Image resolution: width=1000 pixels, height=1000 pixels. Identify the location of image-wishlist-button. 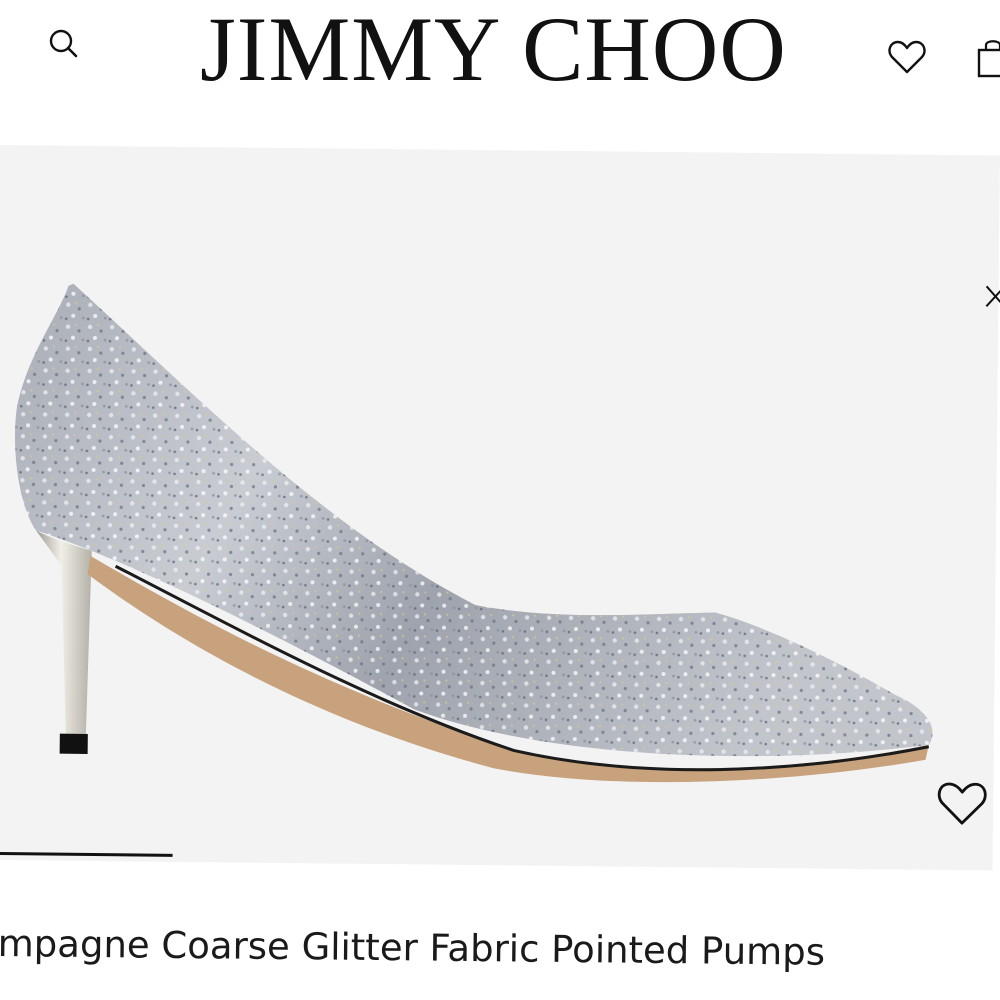
(962, 803).